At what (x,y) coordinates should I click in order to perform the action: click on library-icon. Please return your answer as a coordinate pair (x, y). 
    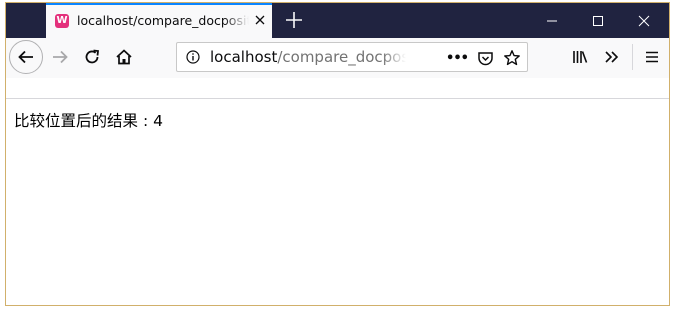
    Looking at the image, I should click on (580, 57).